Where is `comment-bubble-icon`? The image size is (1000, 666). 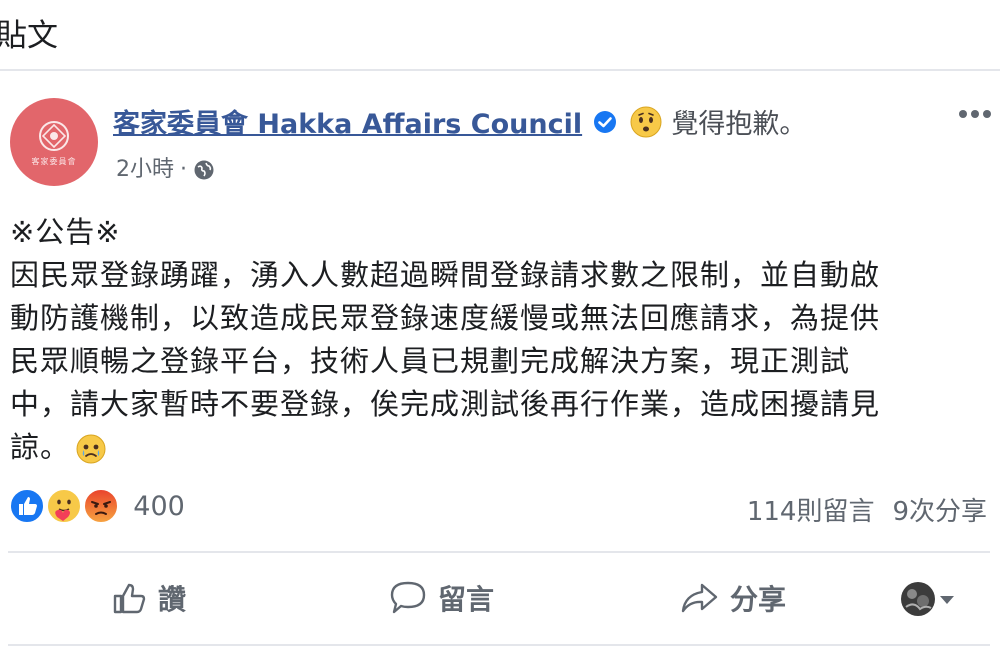
comment-bubble-icon is located at coordinates (408, 597).